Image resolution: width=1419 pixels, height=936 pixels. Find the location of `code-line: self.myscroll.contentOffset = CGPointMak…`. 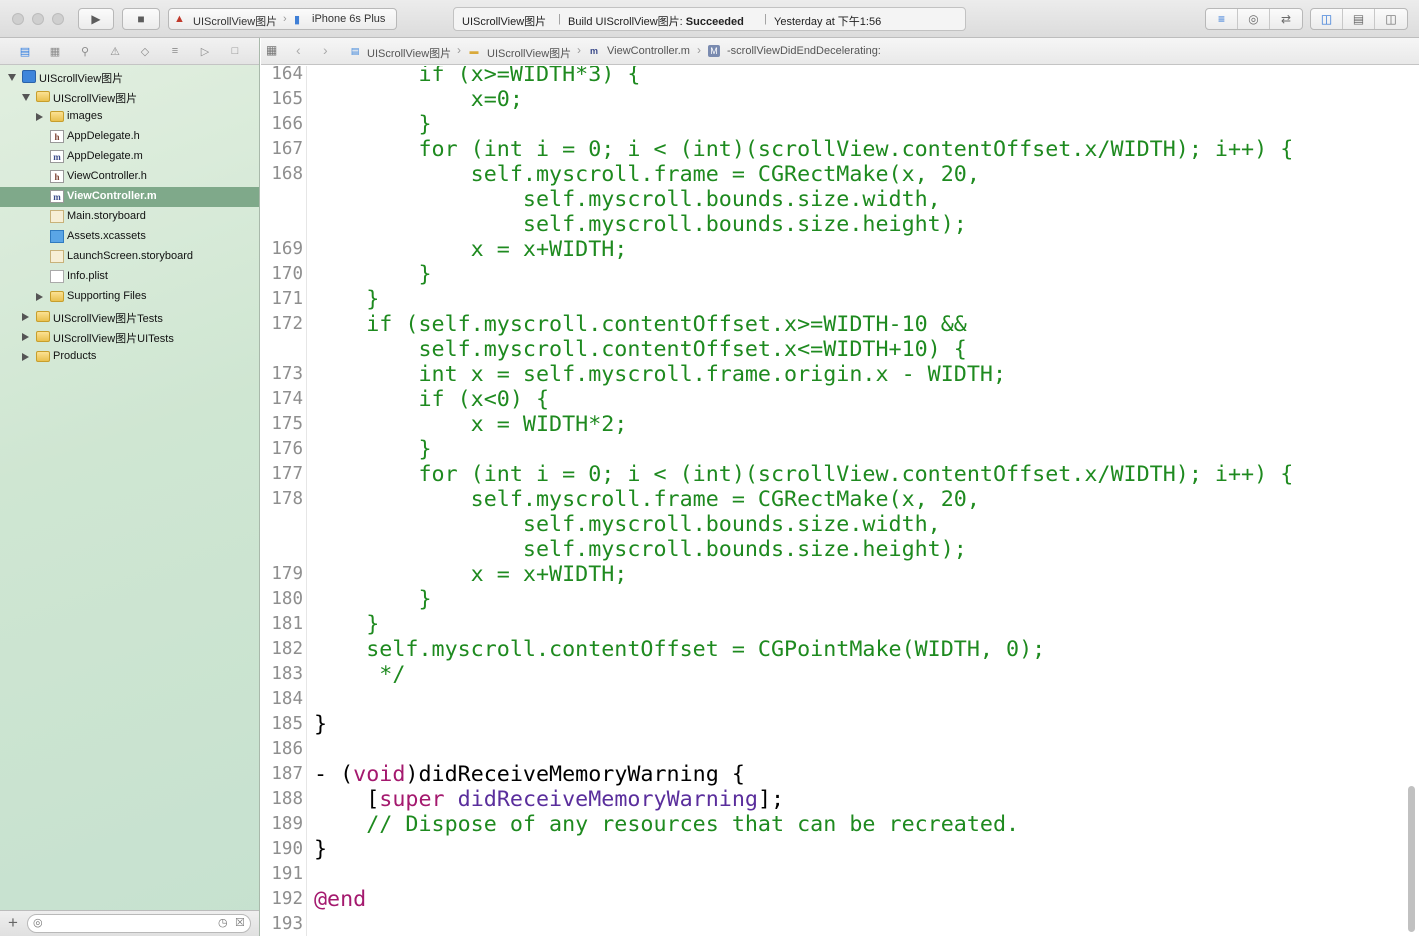

code-line: self.myscroll.contentOffset = CGPointMak… is located at coordinates (679, 649).